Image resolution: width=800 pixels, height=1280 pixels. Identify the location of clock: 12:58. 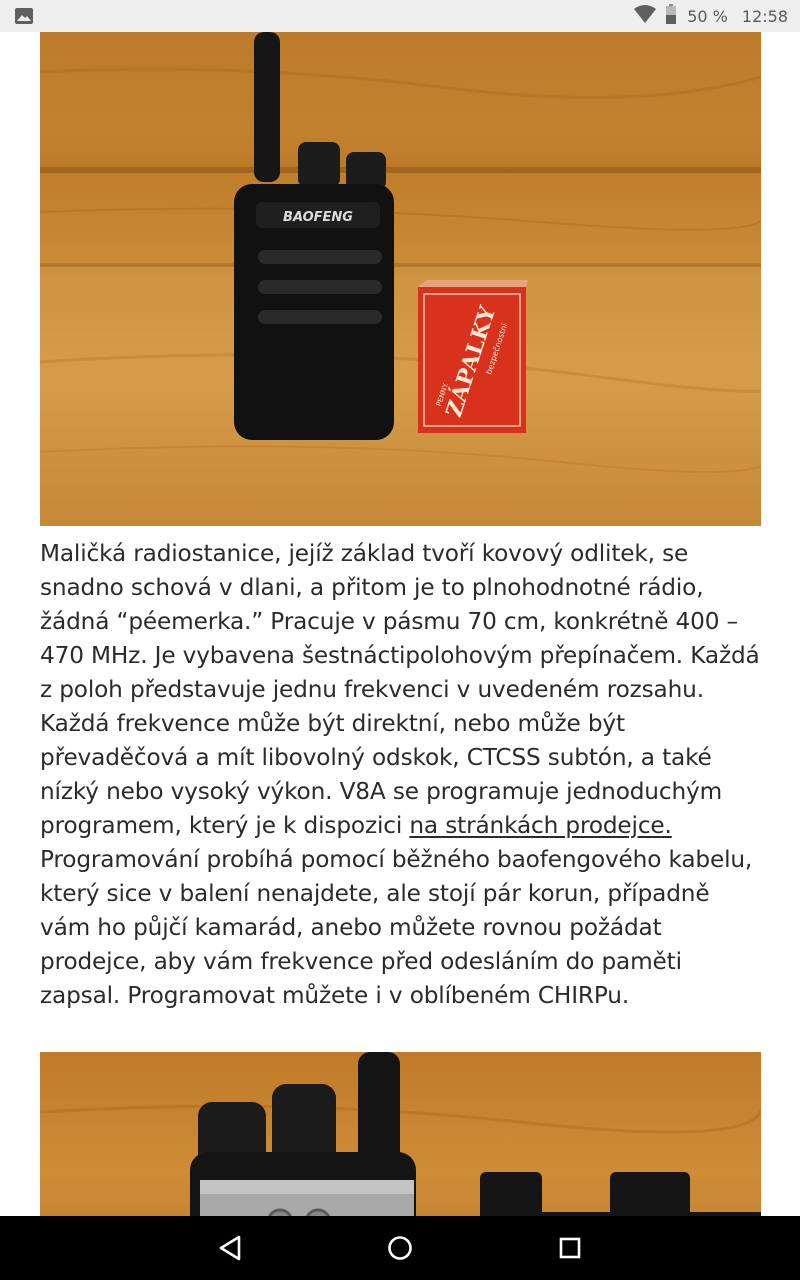
(764, 16).